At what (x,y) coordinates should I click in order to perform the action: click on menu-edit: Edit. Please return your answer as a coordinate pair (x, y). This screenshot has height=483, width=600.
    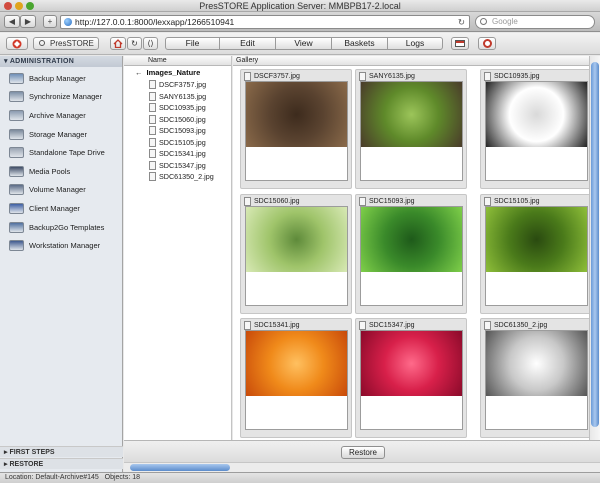
    Looking at the image, I should click on (248, 43).